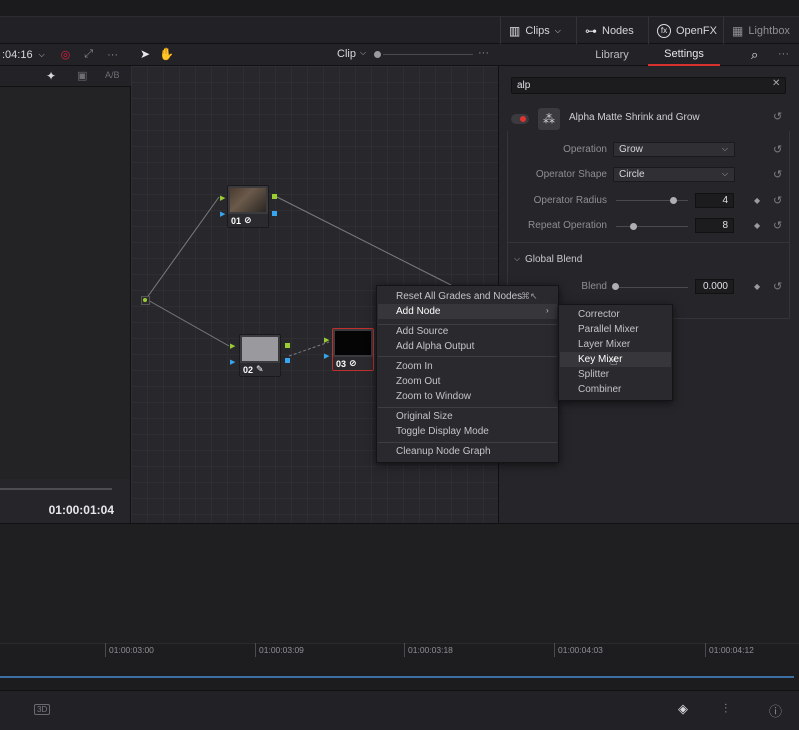  Describe the element at coordinates (534, 30) in the screenshot. I see `clips-button: ▥ Clips ⌵` at that location.